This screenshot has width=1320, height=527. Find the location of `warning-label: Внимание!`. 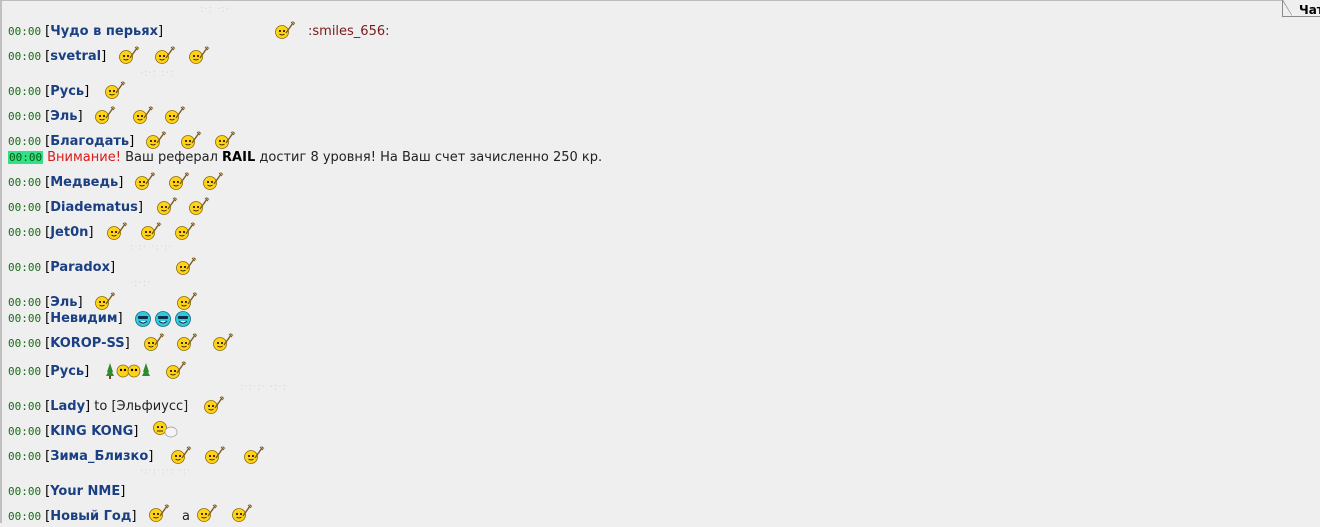

warning-label: Внимание! is located at coordinates (84, 157).